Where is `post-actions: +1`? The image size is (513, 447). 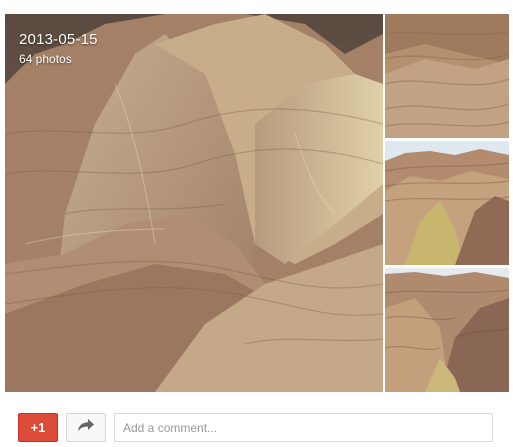 post-actions: +1 is located at coordinates (255, 428).